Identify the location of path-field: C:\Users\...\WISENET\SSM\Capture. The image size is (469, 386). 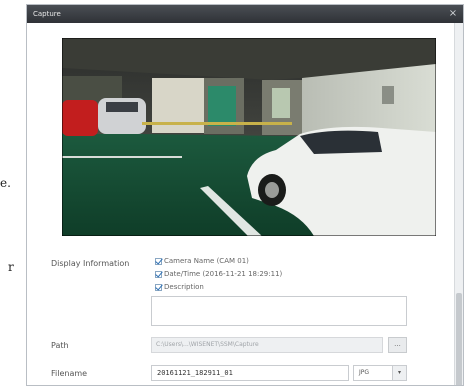
(267, 345).